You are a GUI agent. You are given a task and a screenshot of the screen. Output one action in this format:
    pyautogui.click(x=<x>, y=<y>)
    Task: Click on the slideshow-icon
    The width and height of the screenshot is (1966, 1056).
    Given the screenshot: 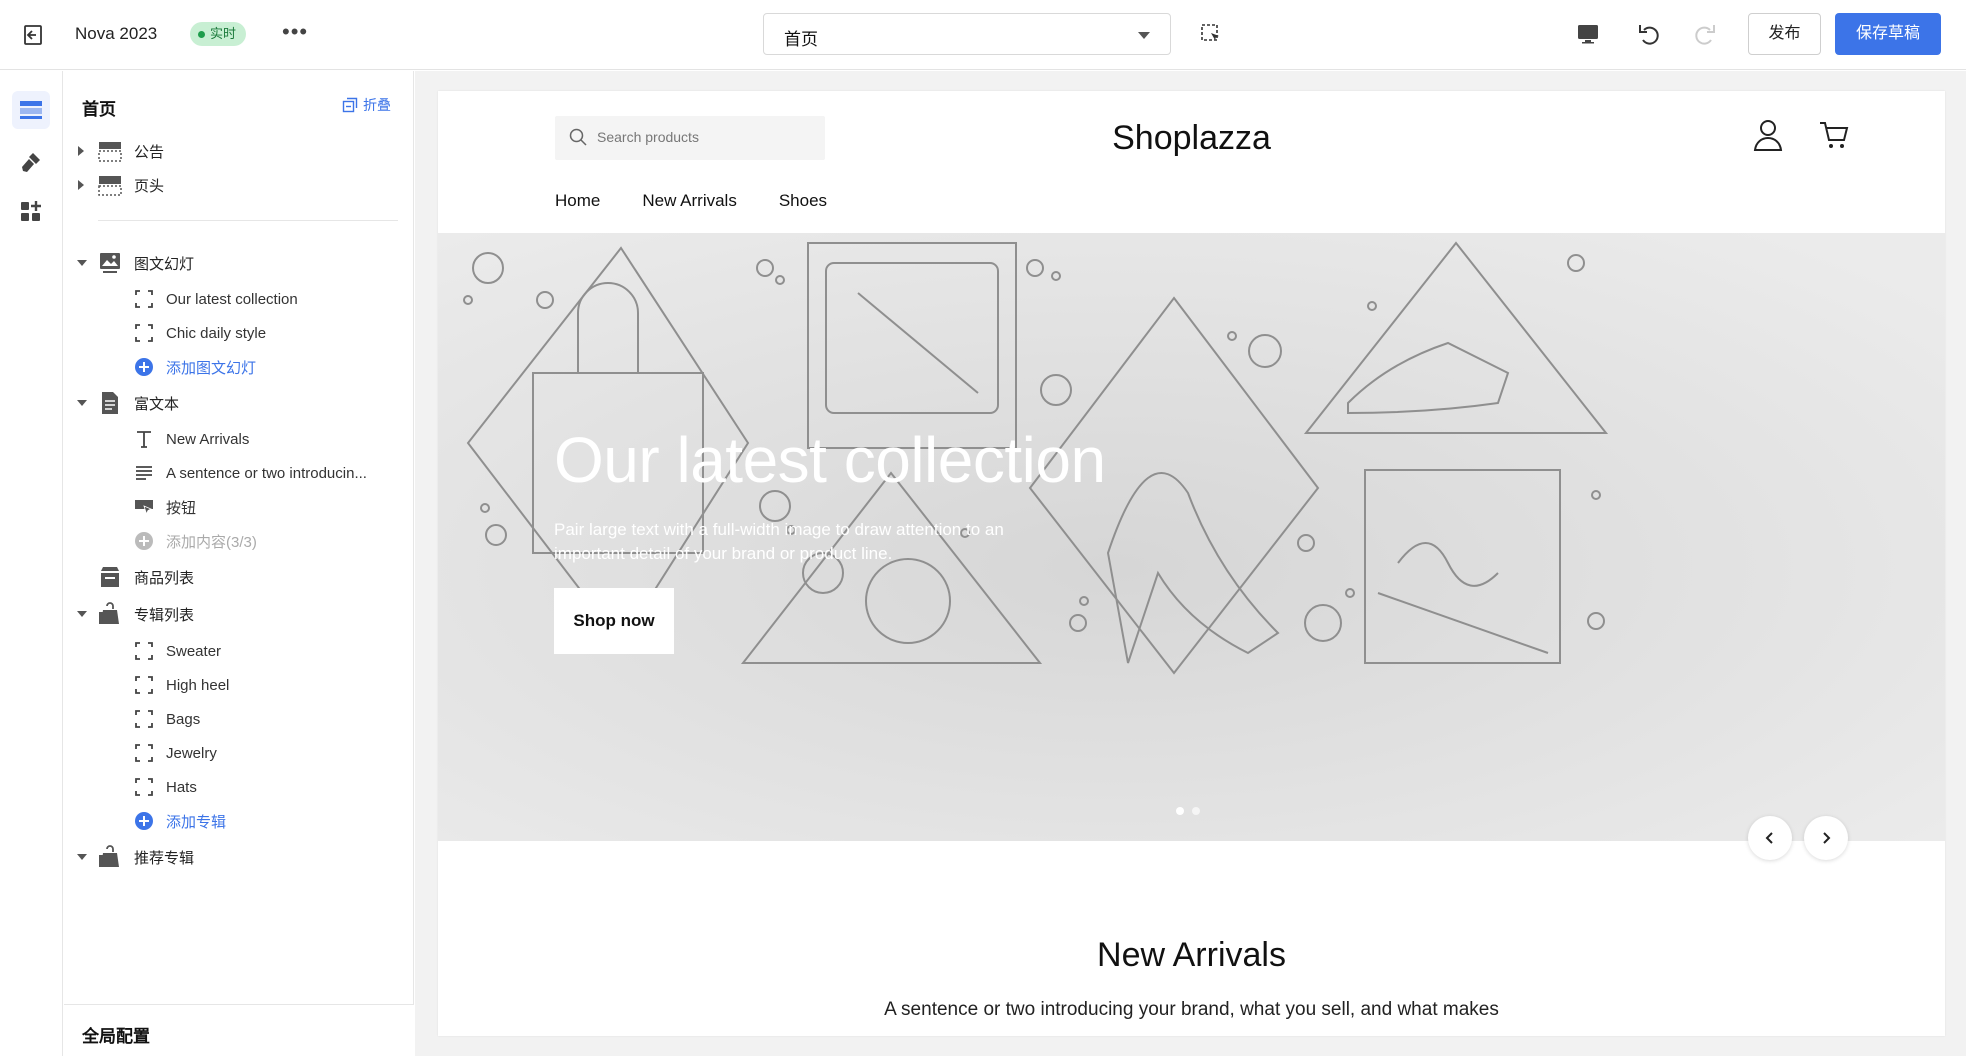 What is the action you would take?
    pyautogui.click(x=110, y=263)
    